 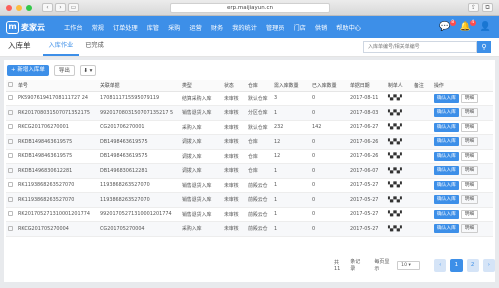 I want to click on search-icon: ⚲, so click(x=484, y=47).